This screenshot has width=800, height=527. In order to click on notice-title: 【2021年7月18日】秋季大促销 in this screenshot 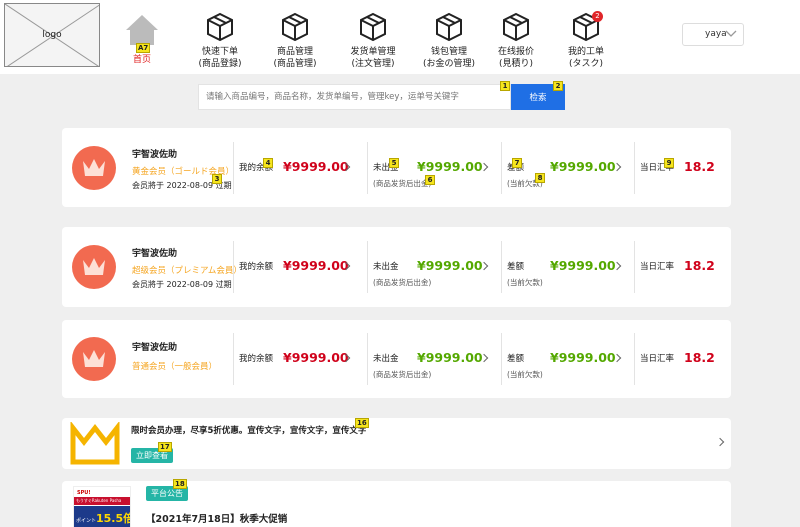, I will do `click(216, 518)`.